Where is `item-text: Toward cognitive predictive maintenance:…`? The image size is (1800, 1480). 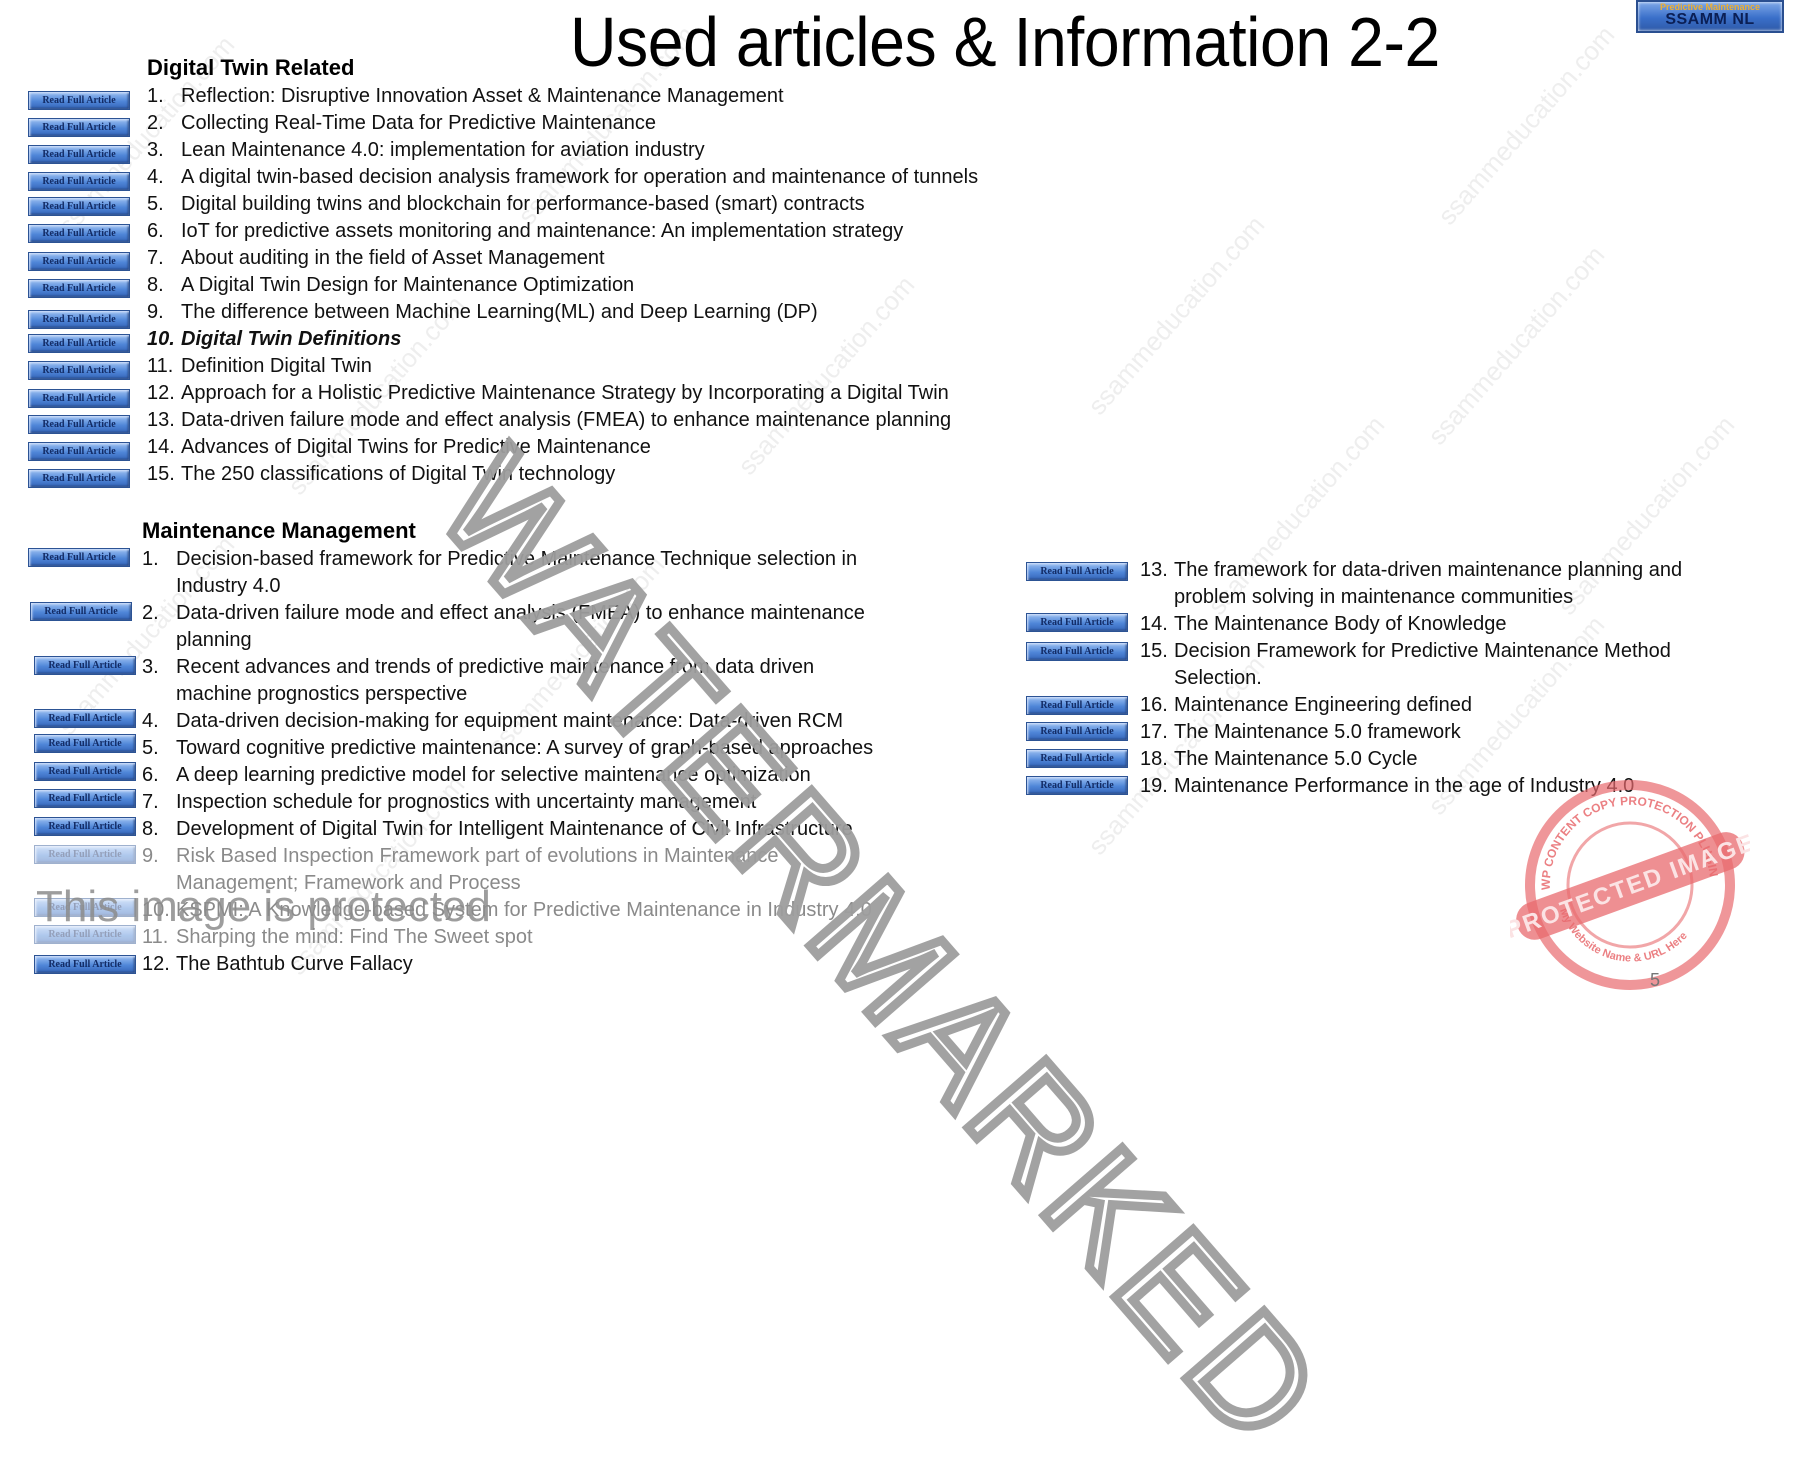 item-text: Toward cognitive predictive maintenance:… is located at coordinates (525, 748).